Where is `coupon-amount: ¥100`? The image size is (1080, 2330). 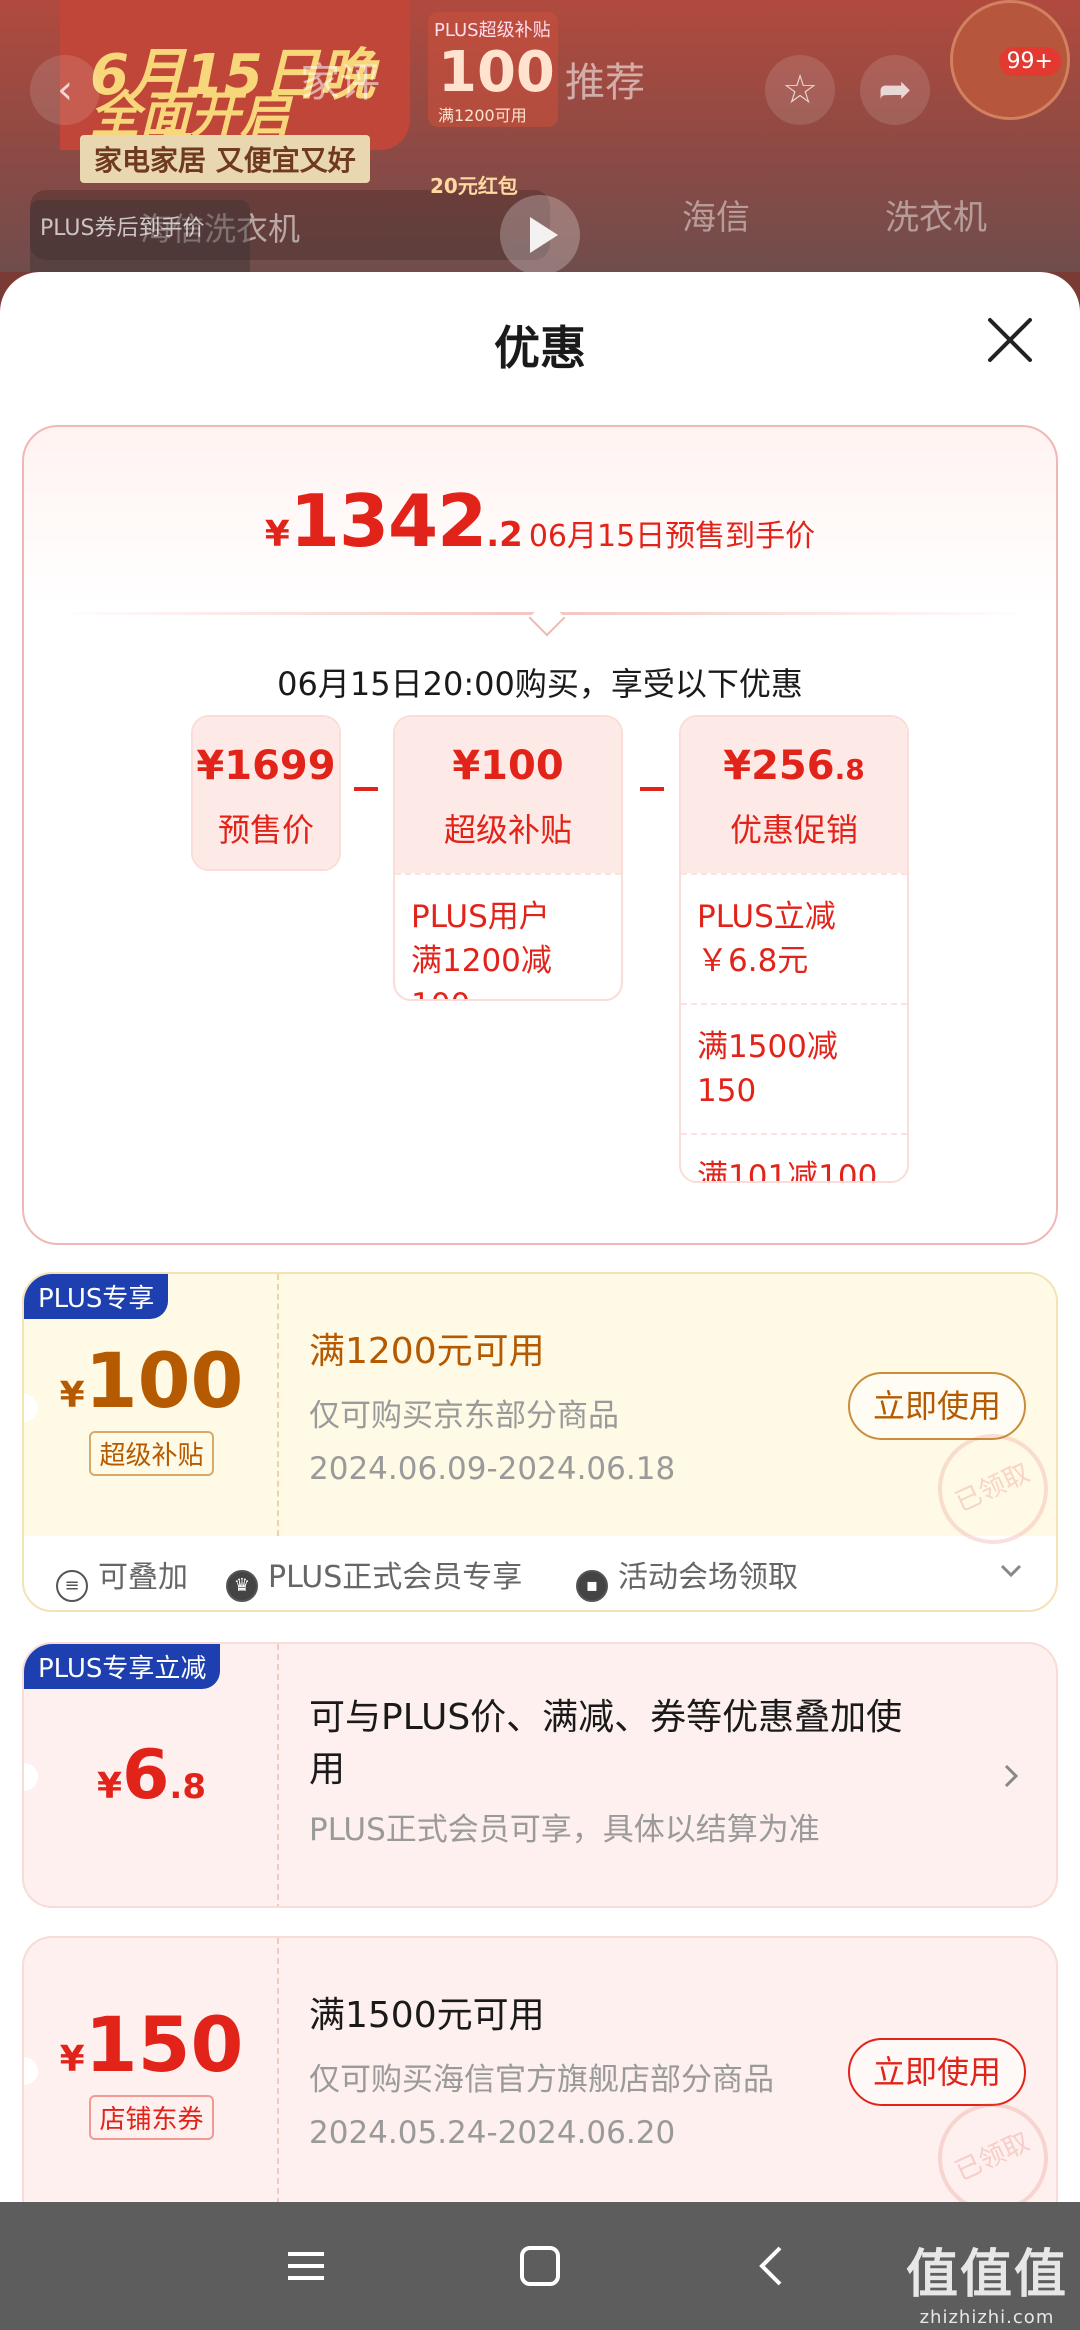
coupon-amount: ¥100 is located at coordinates (151, 1380).